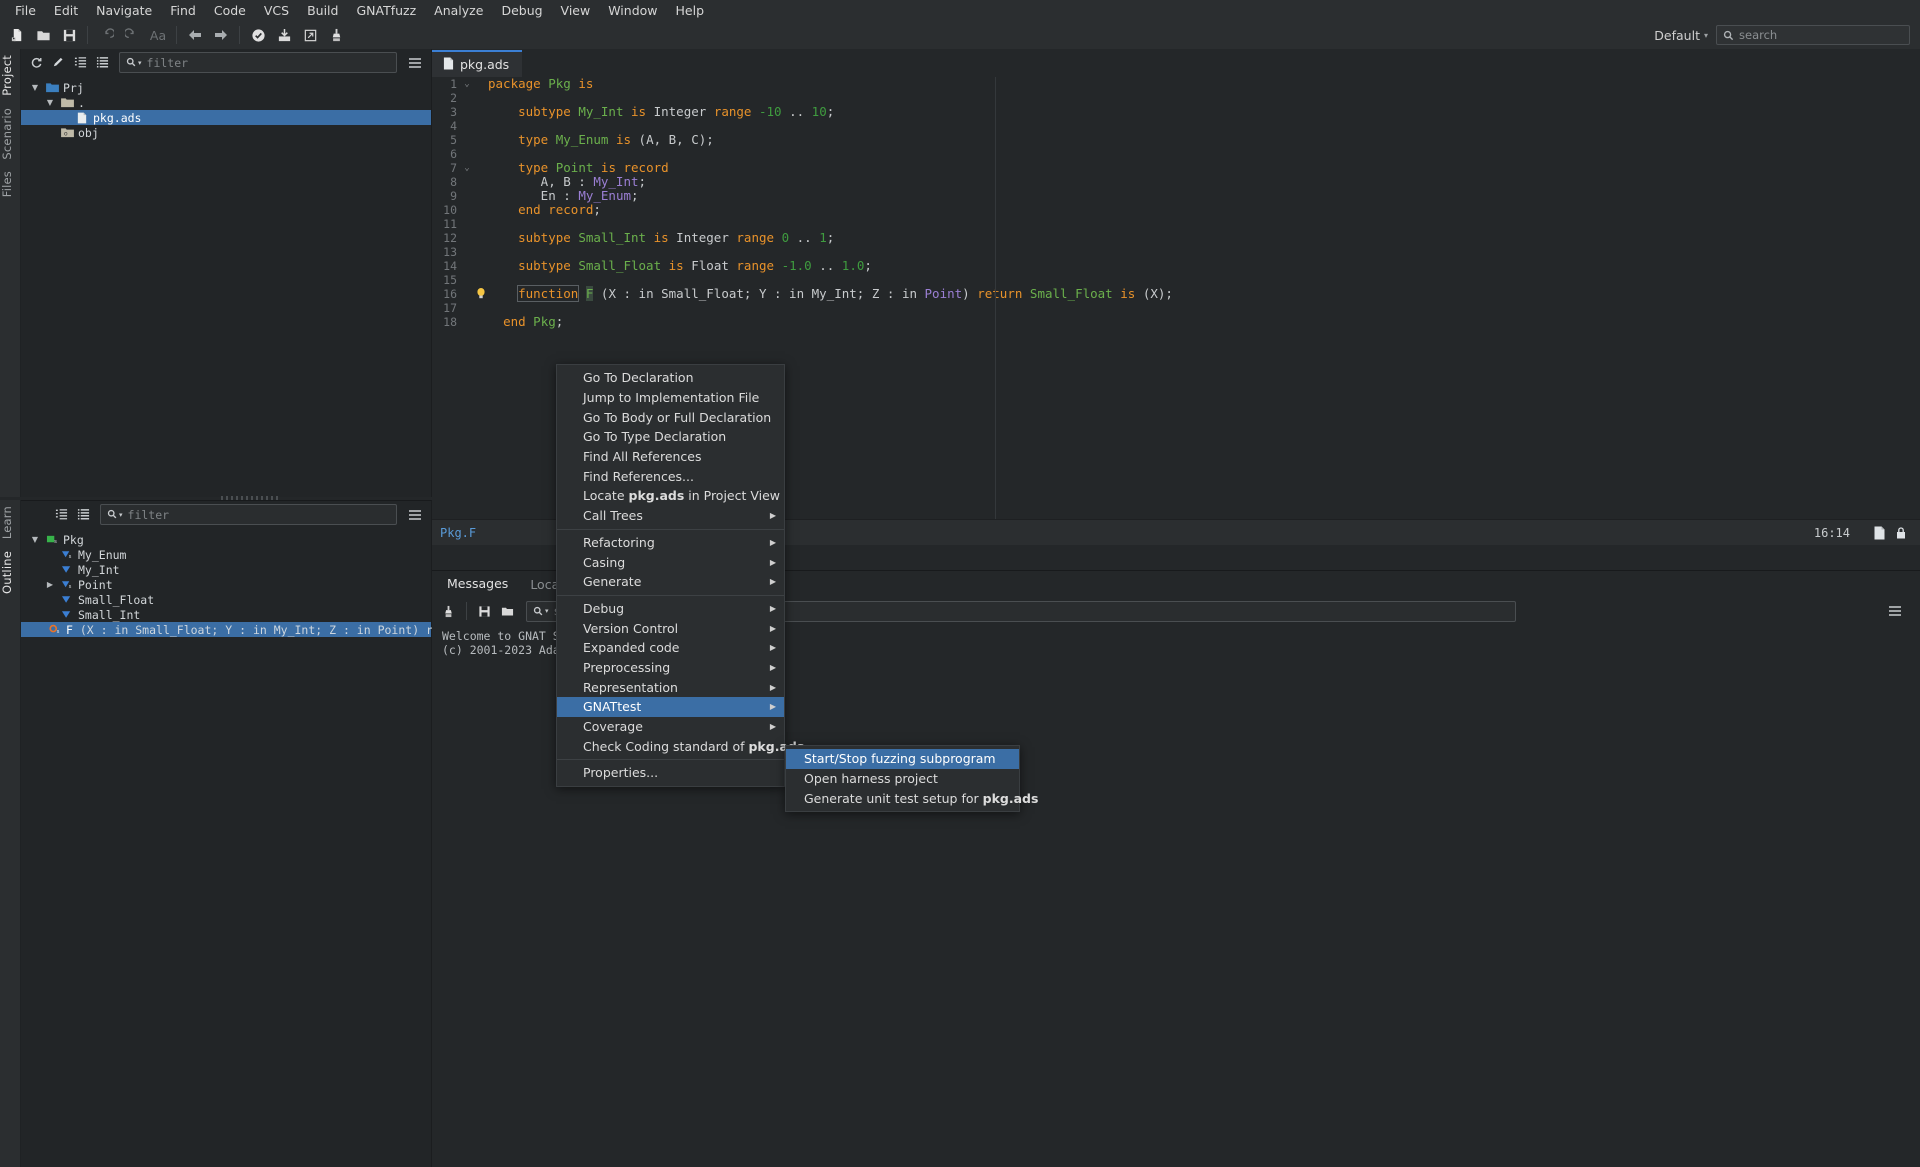  I want to click on outline-item-row: ▼ s Pkg, so click(226, 539).